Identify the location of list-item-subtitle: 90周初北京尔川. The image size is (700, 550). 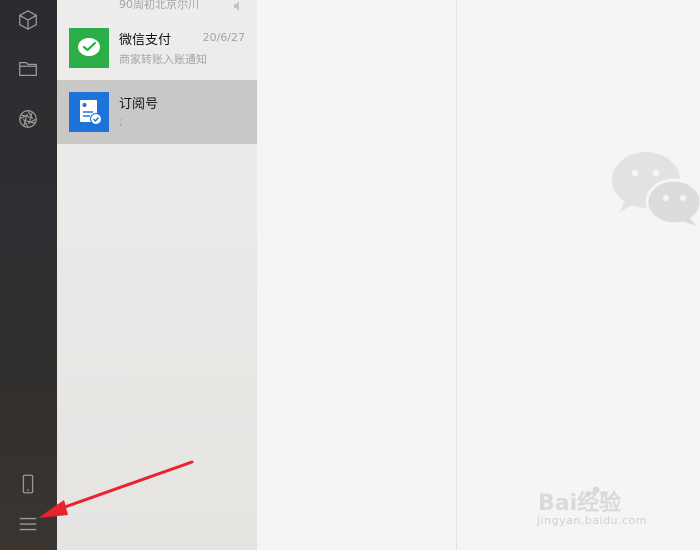
(159, 5).